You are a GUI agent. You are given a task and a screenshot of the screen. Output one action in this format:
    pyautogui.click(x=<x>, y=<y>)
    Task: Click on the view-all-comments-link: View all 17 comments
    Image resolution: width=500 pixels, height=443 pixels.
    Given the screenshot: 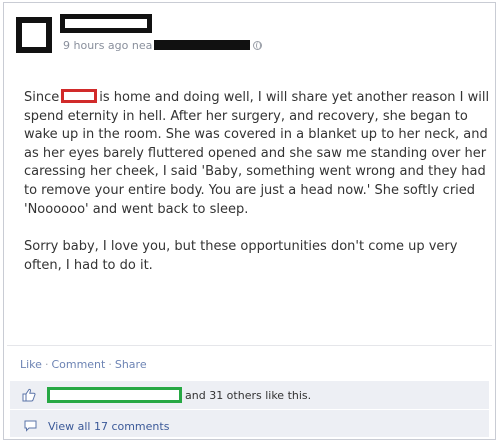 What is the action you would take?
    pyautogui.click(x=108, y=426)
    